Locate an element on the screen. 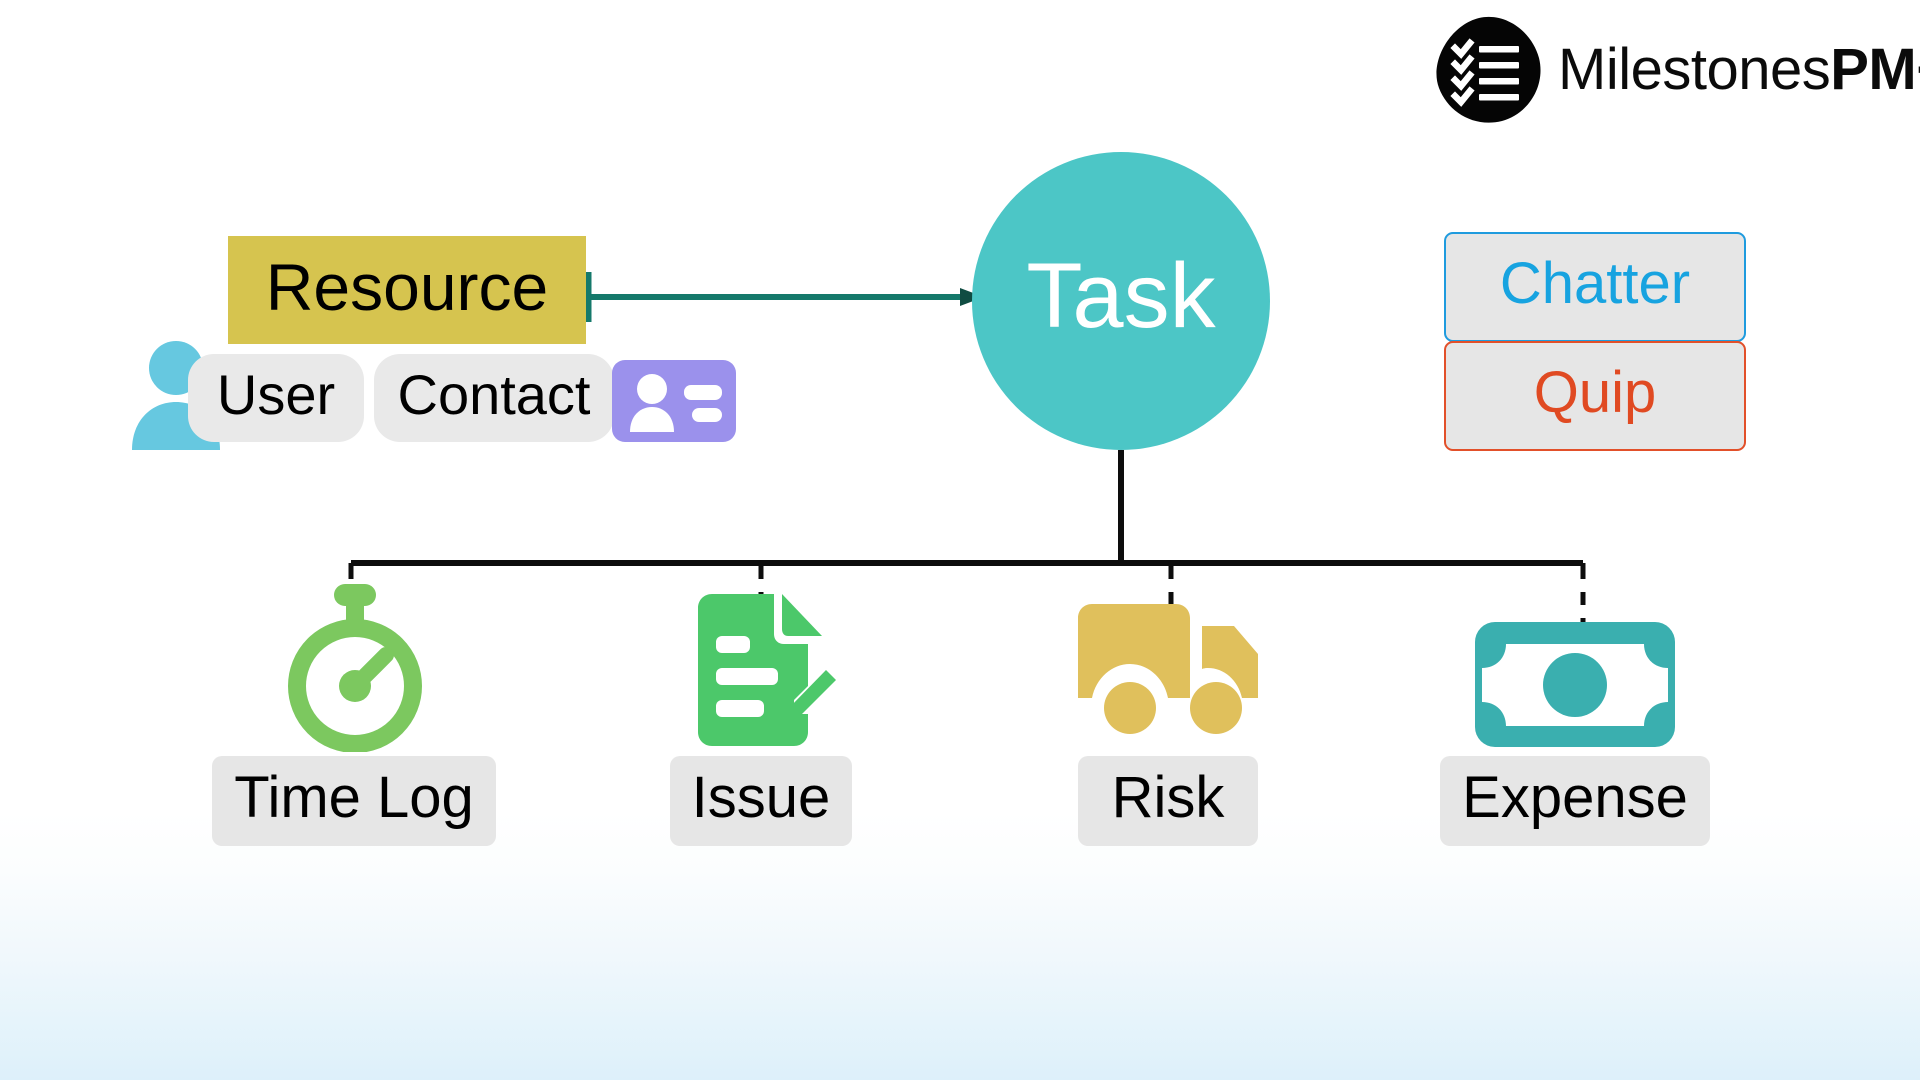 The width and height of the screenshot is (1920, 1080). time-log-label-box: Time Log is located at coordinates (354, 801).